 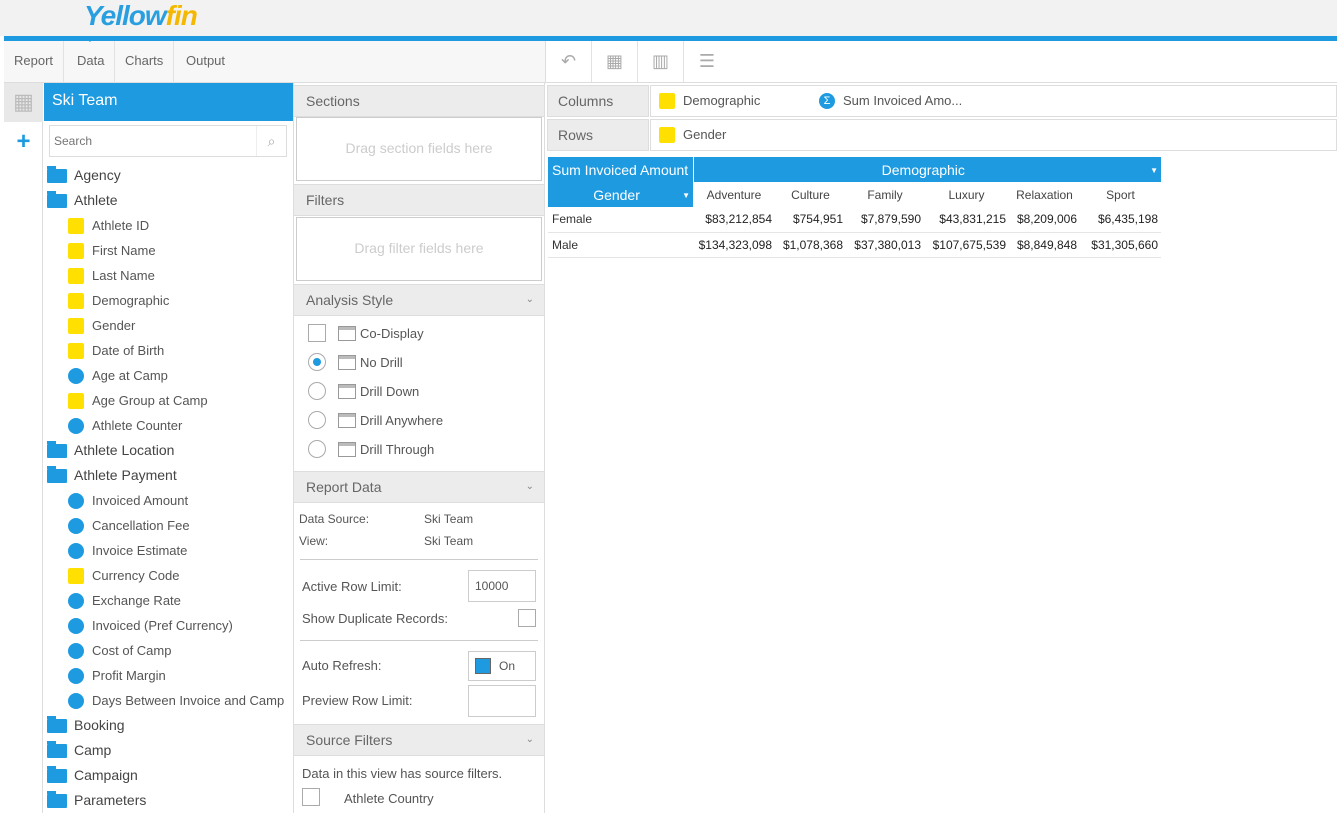 I want to click on tree-folder: Campaign, so click(x=169, y=775).